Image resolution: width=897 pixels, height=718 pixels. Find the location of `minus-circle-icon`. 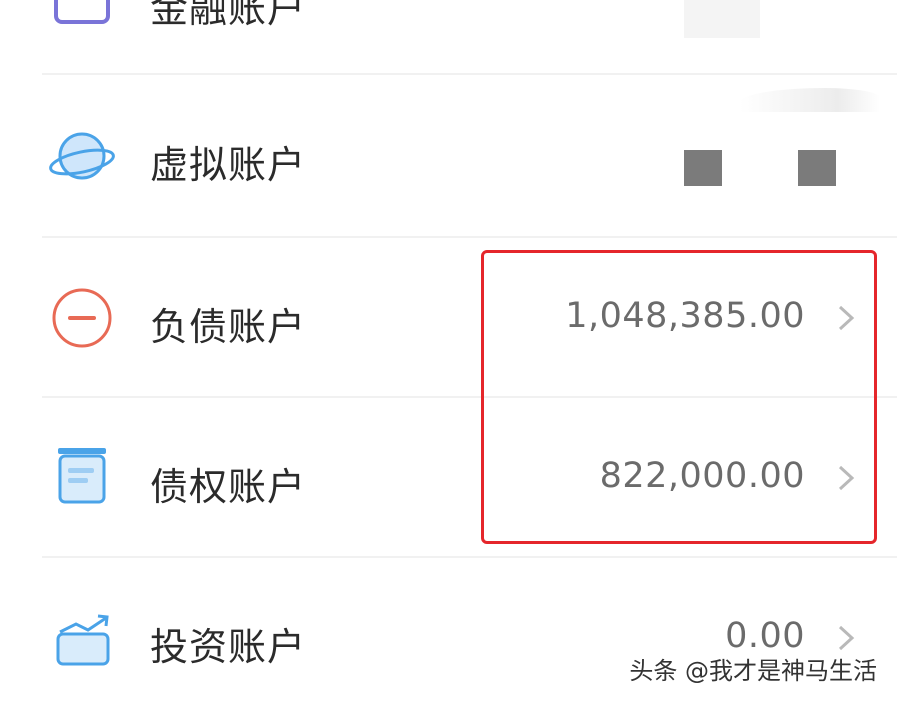

minus-circle-icon is located at coordinates (82, 318).